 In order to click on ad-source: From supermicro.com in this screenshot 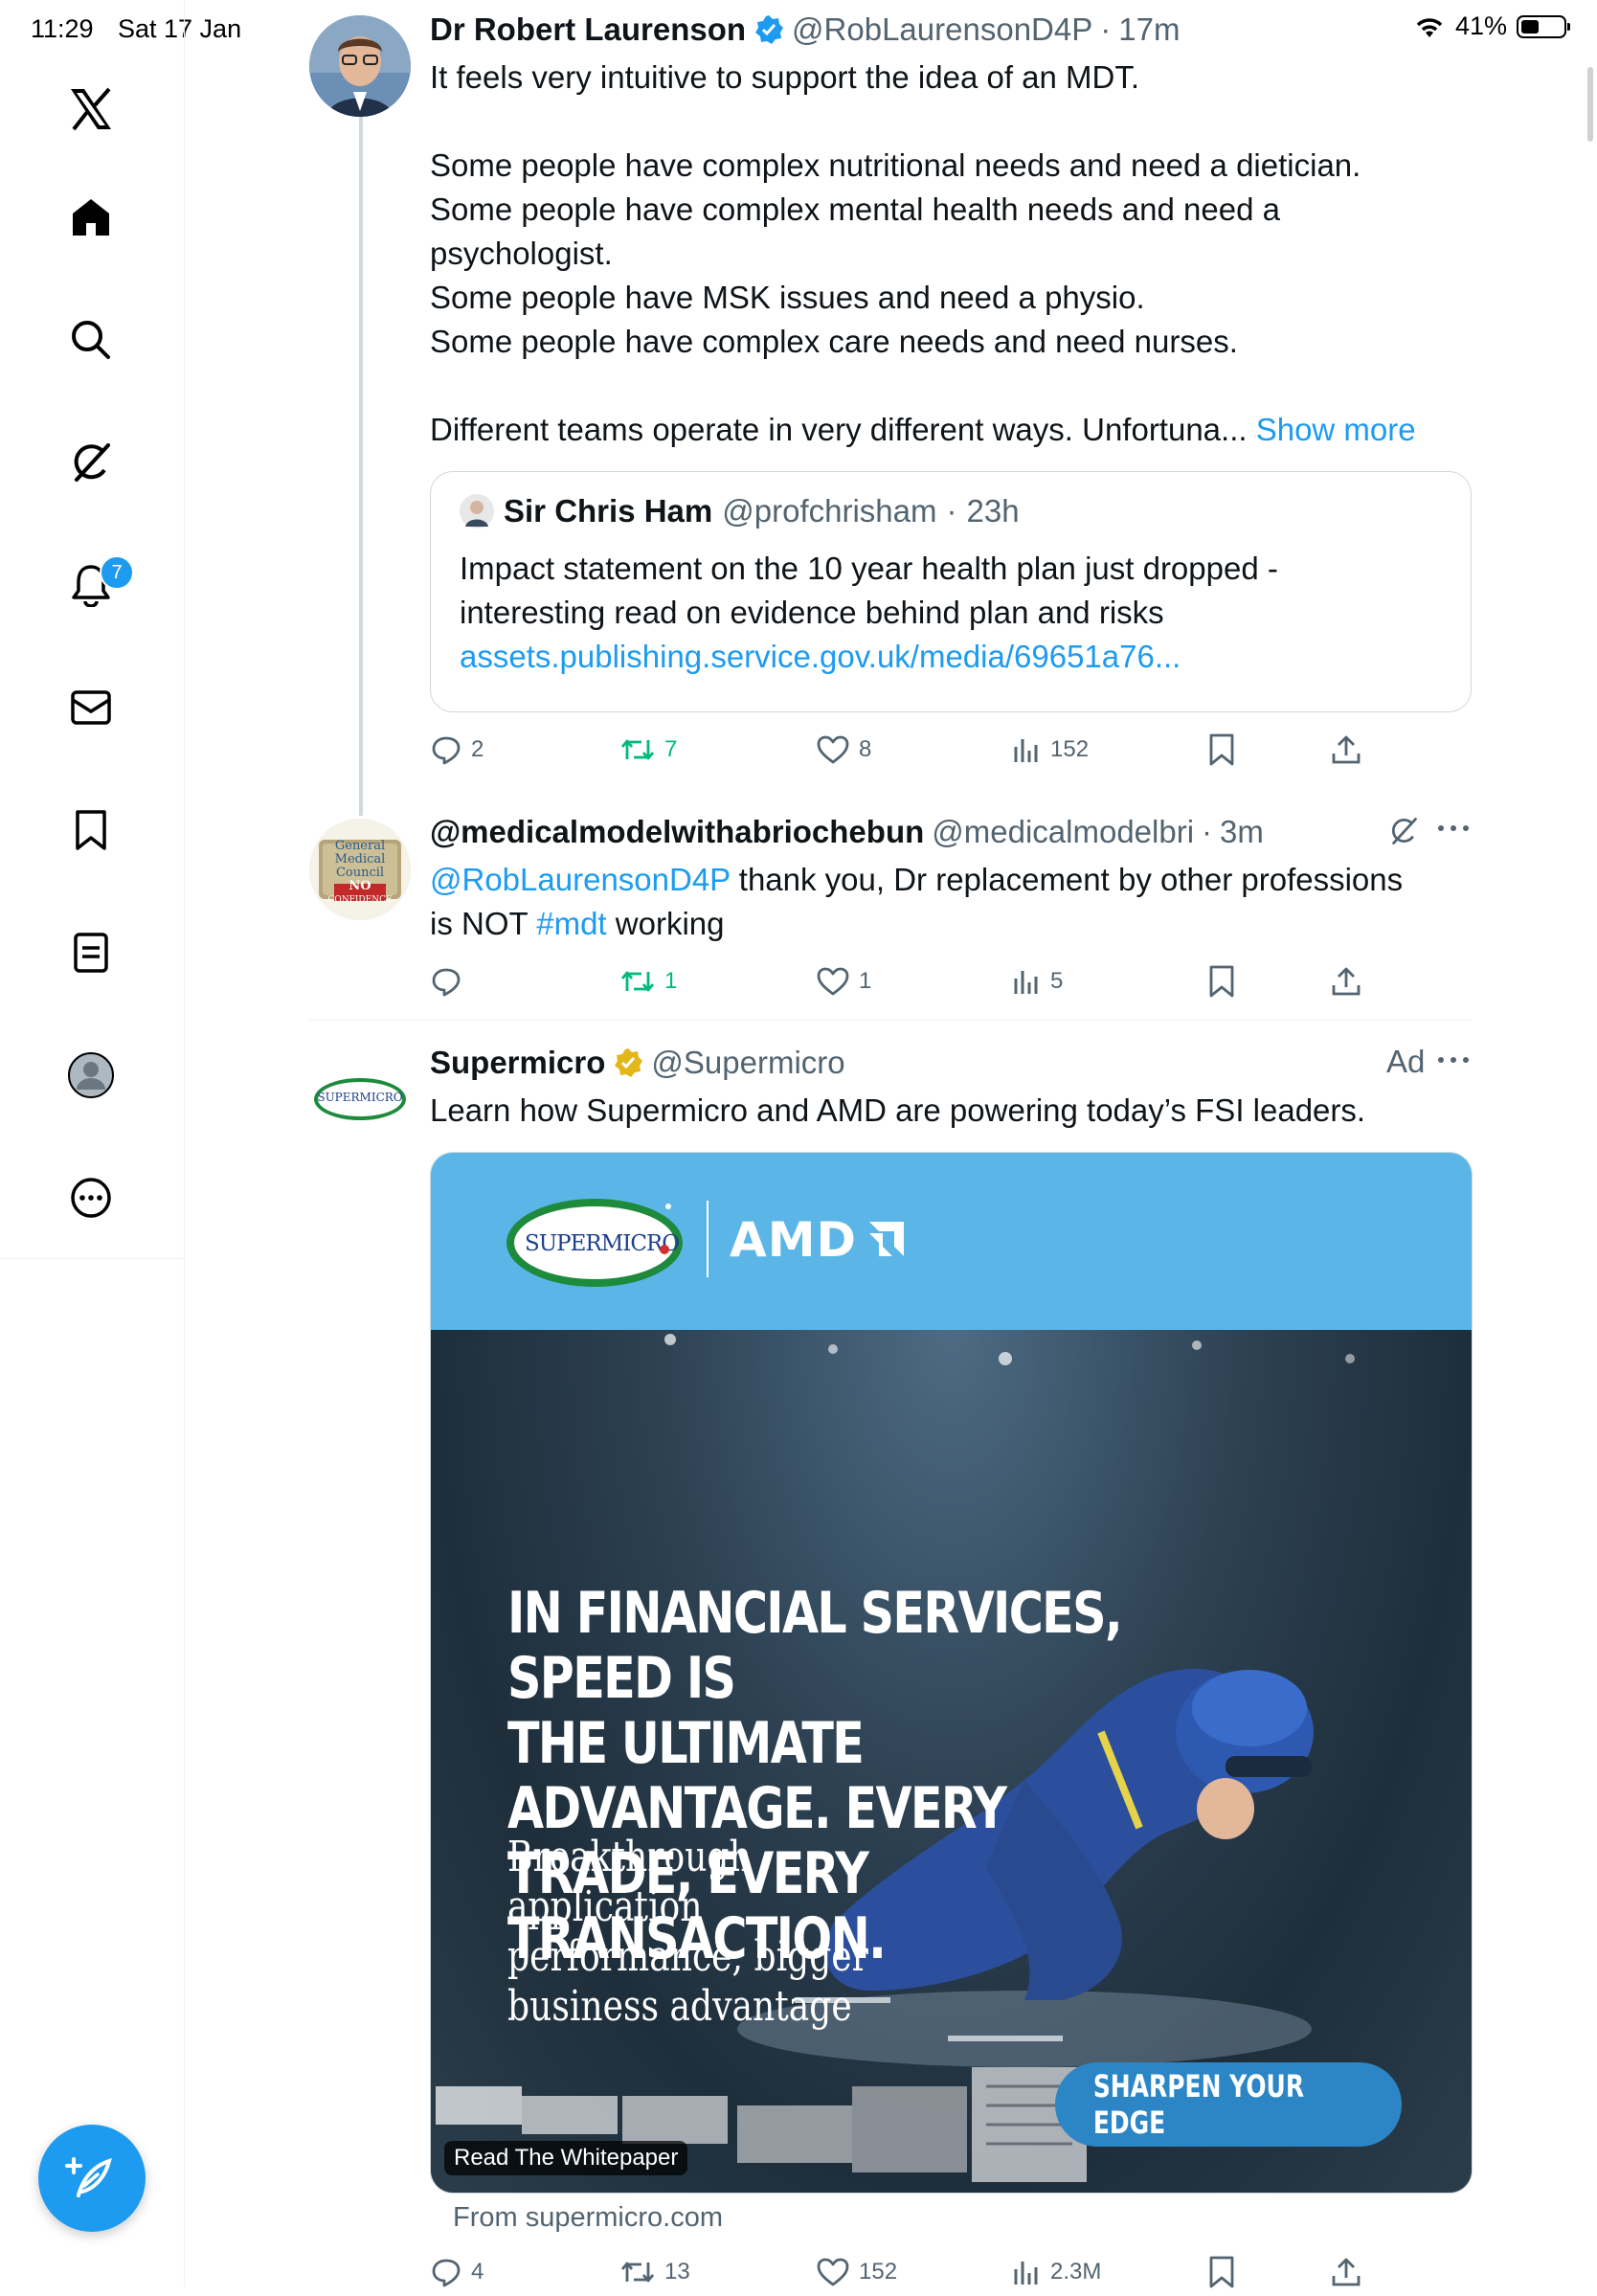, I will do `click(588, 2218)`.